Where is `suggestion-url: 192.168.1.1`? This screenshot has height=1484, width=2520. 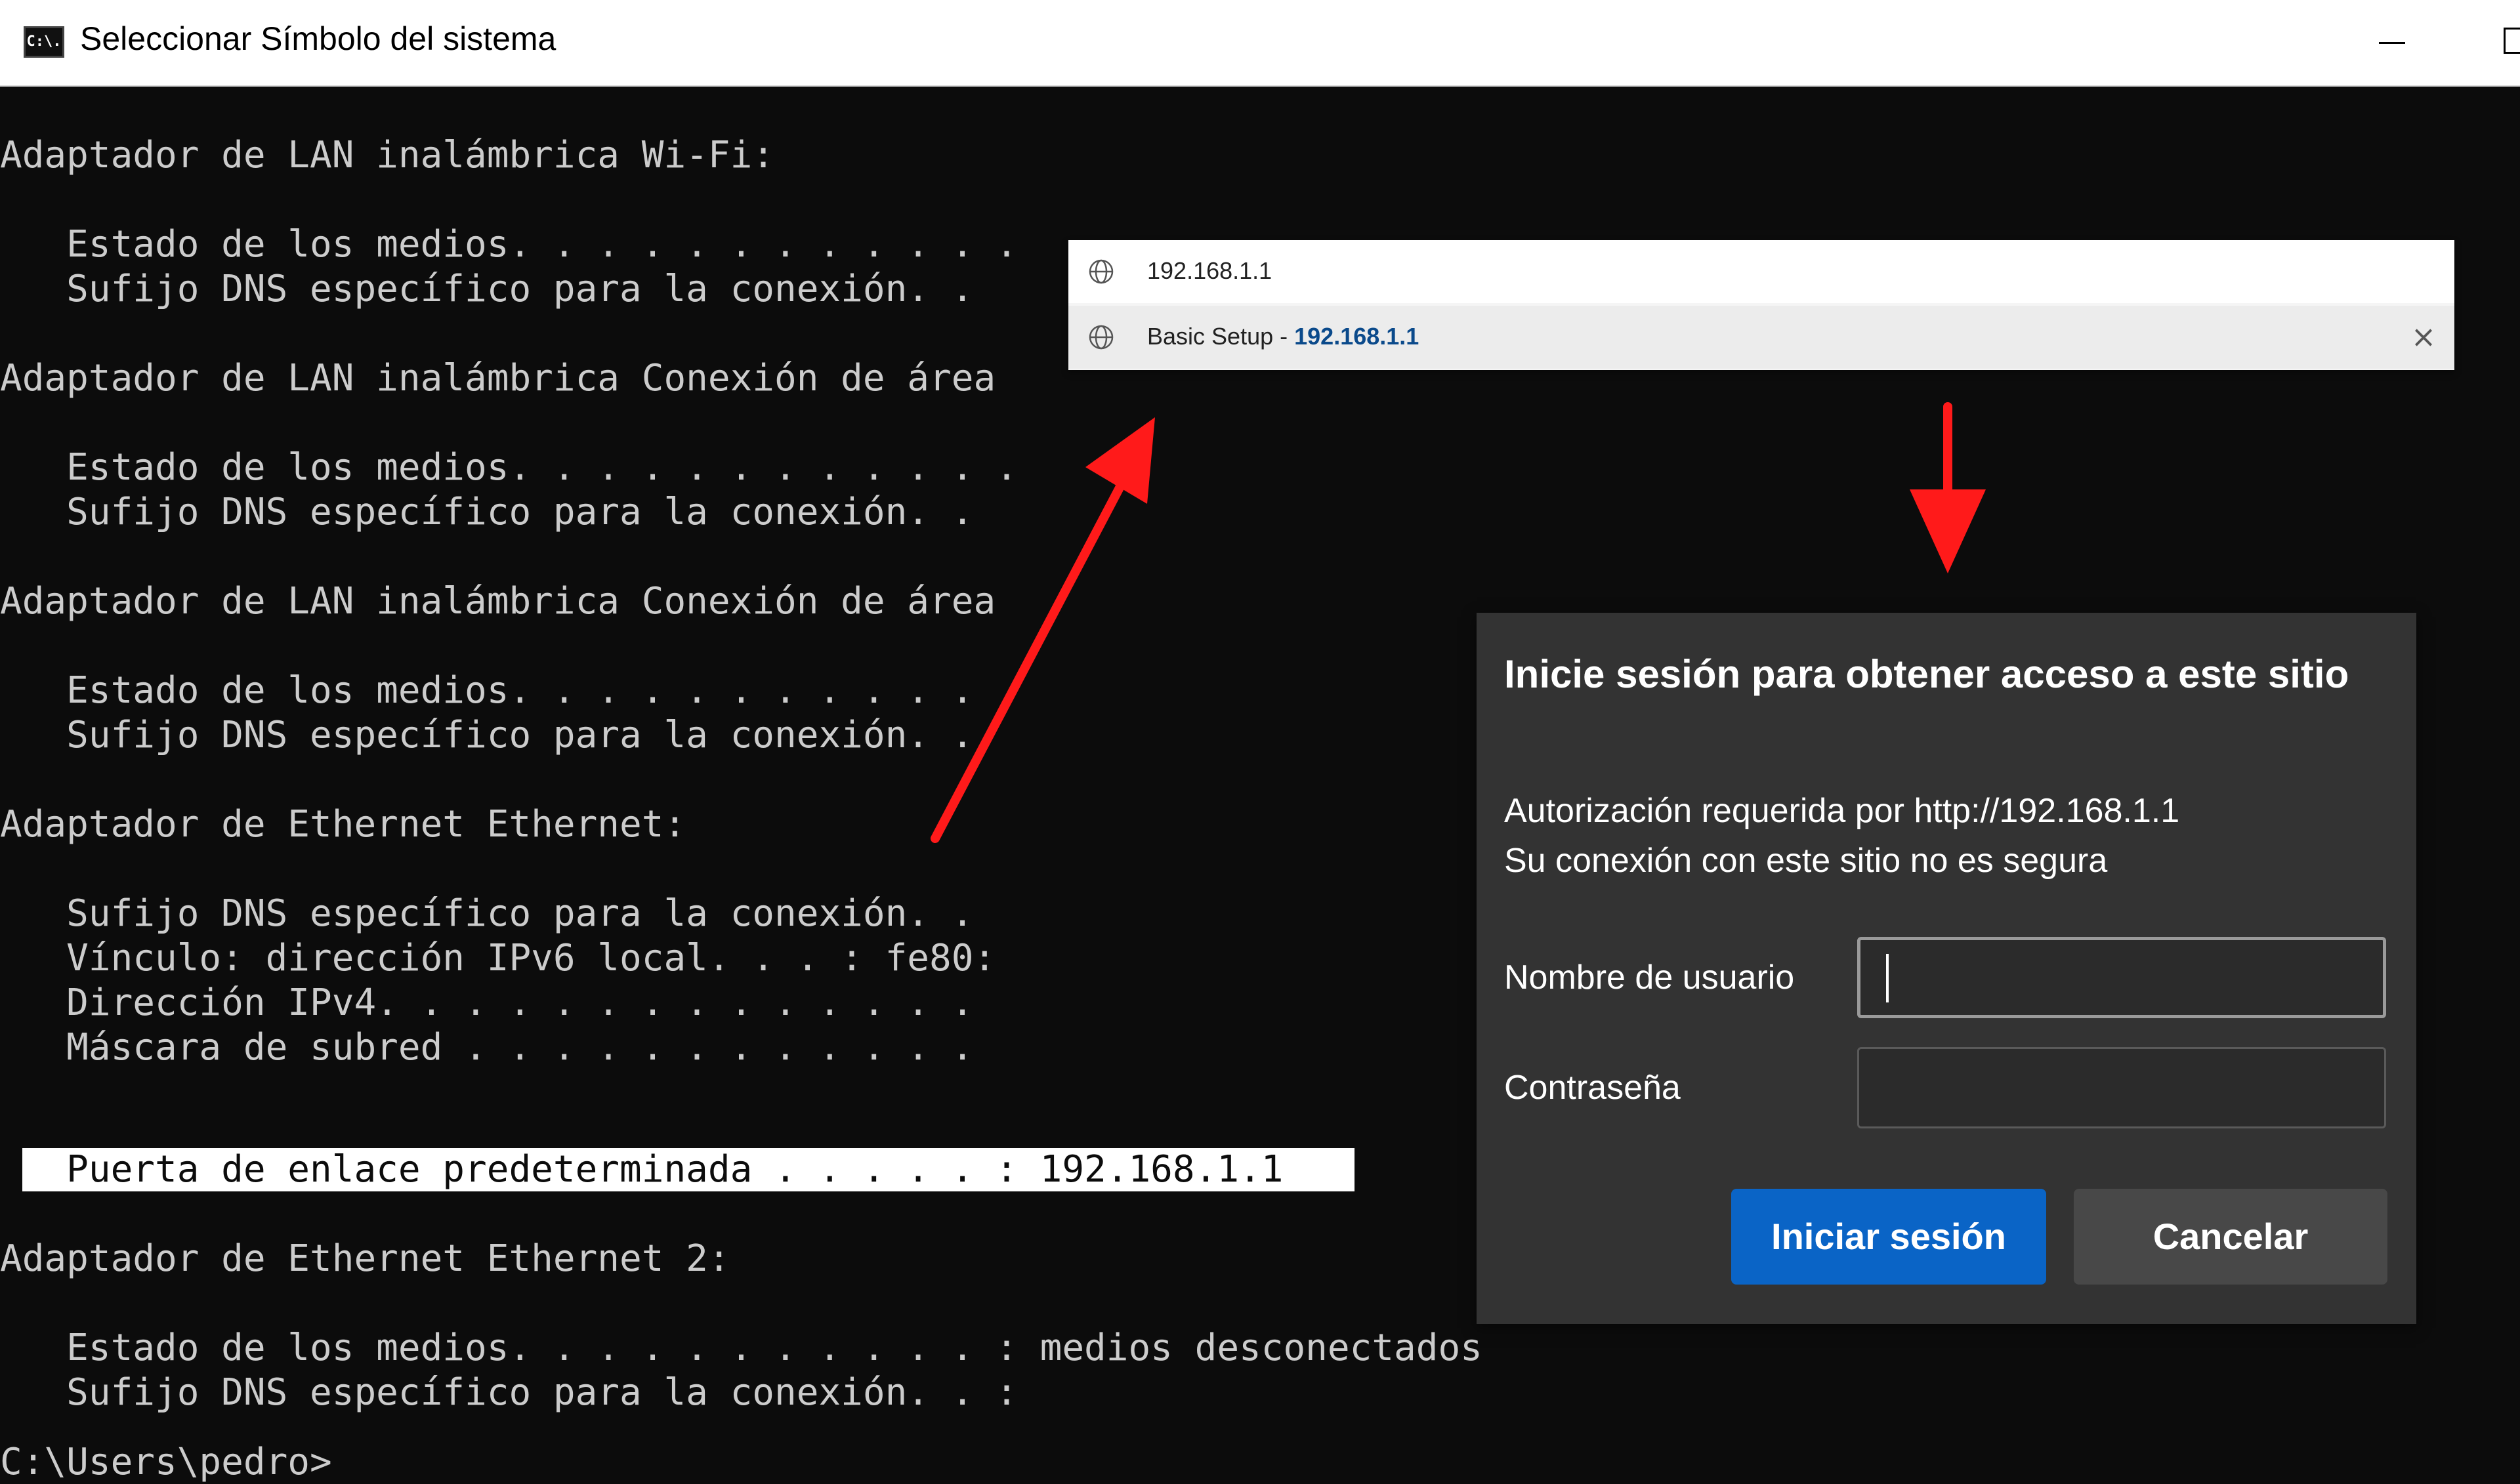 suggestion-url: 192.168.1.1 is located at coordinates (1356, 337).